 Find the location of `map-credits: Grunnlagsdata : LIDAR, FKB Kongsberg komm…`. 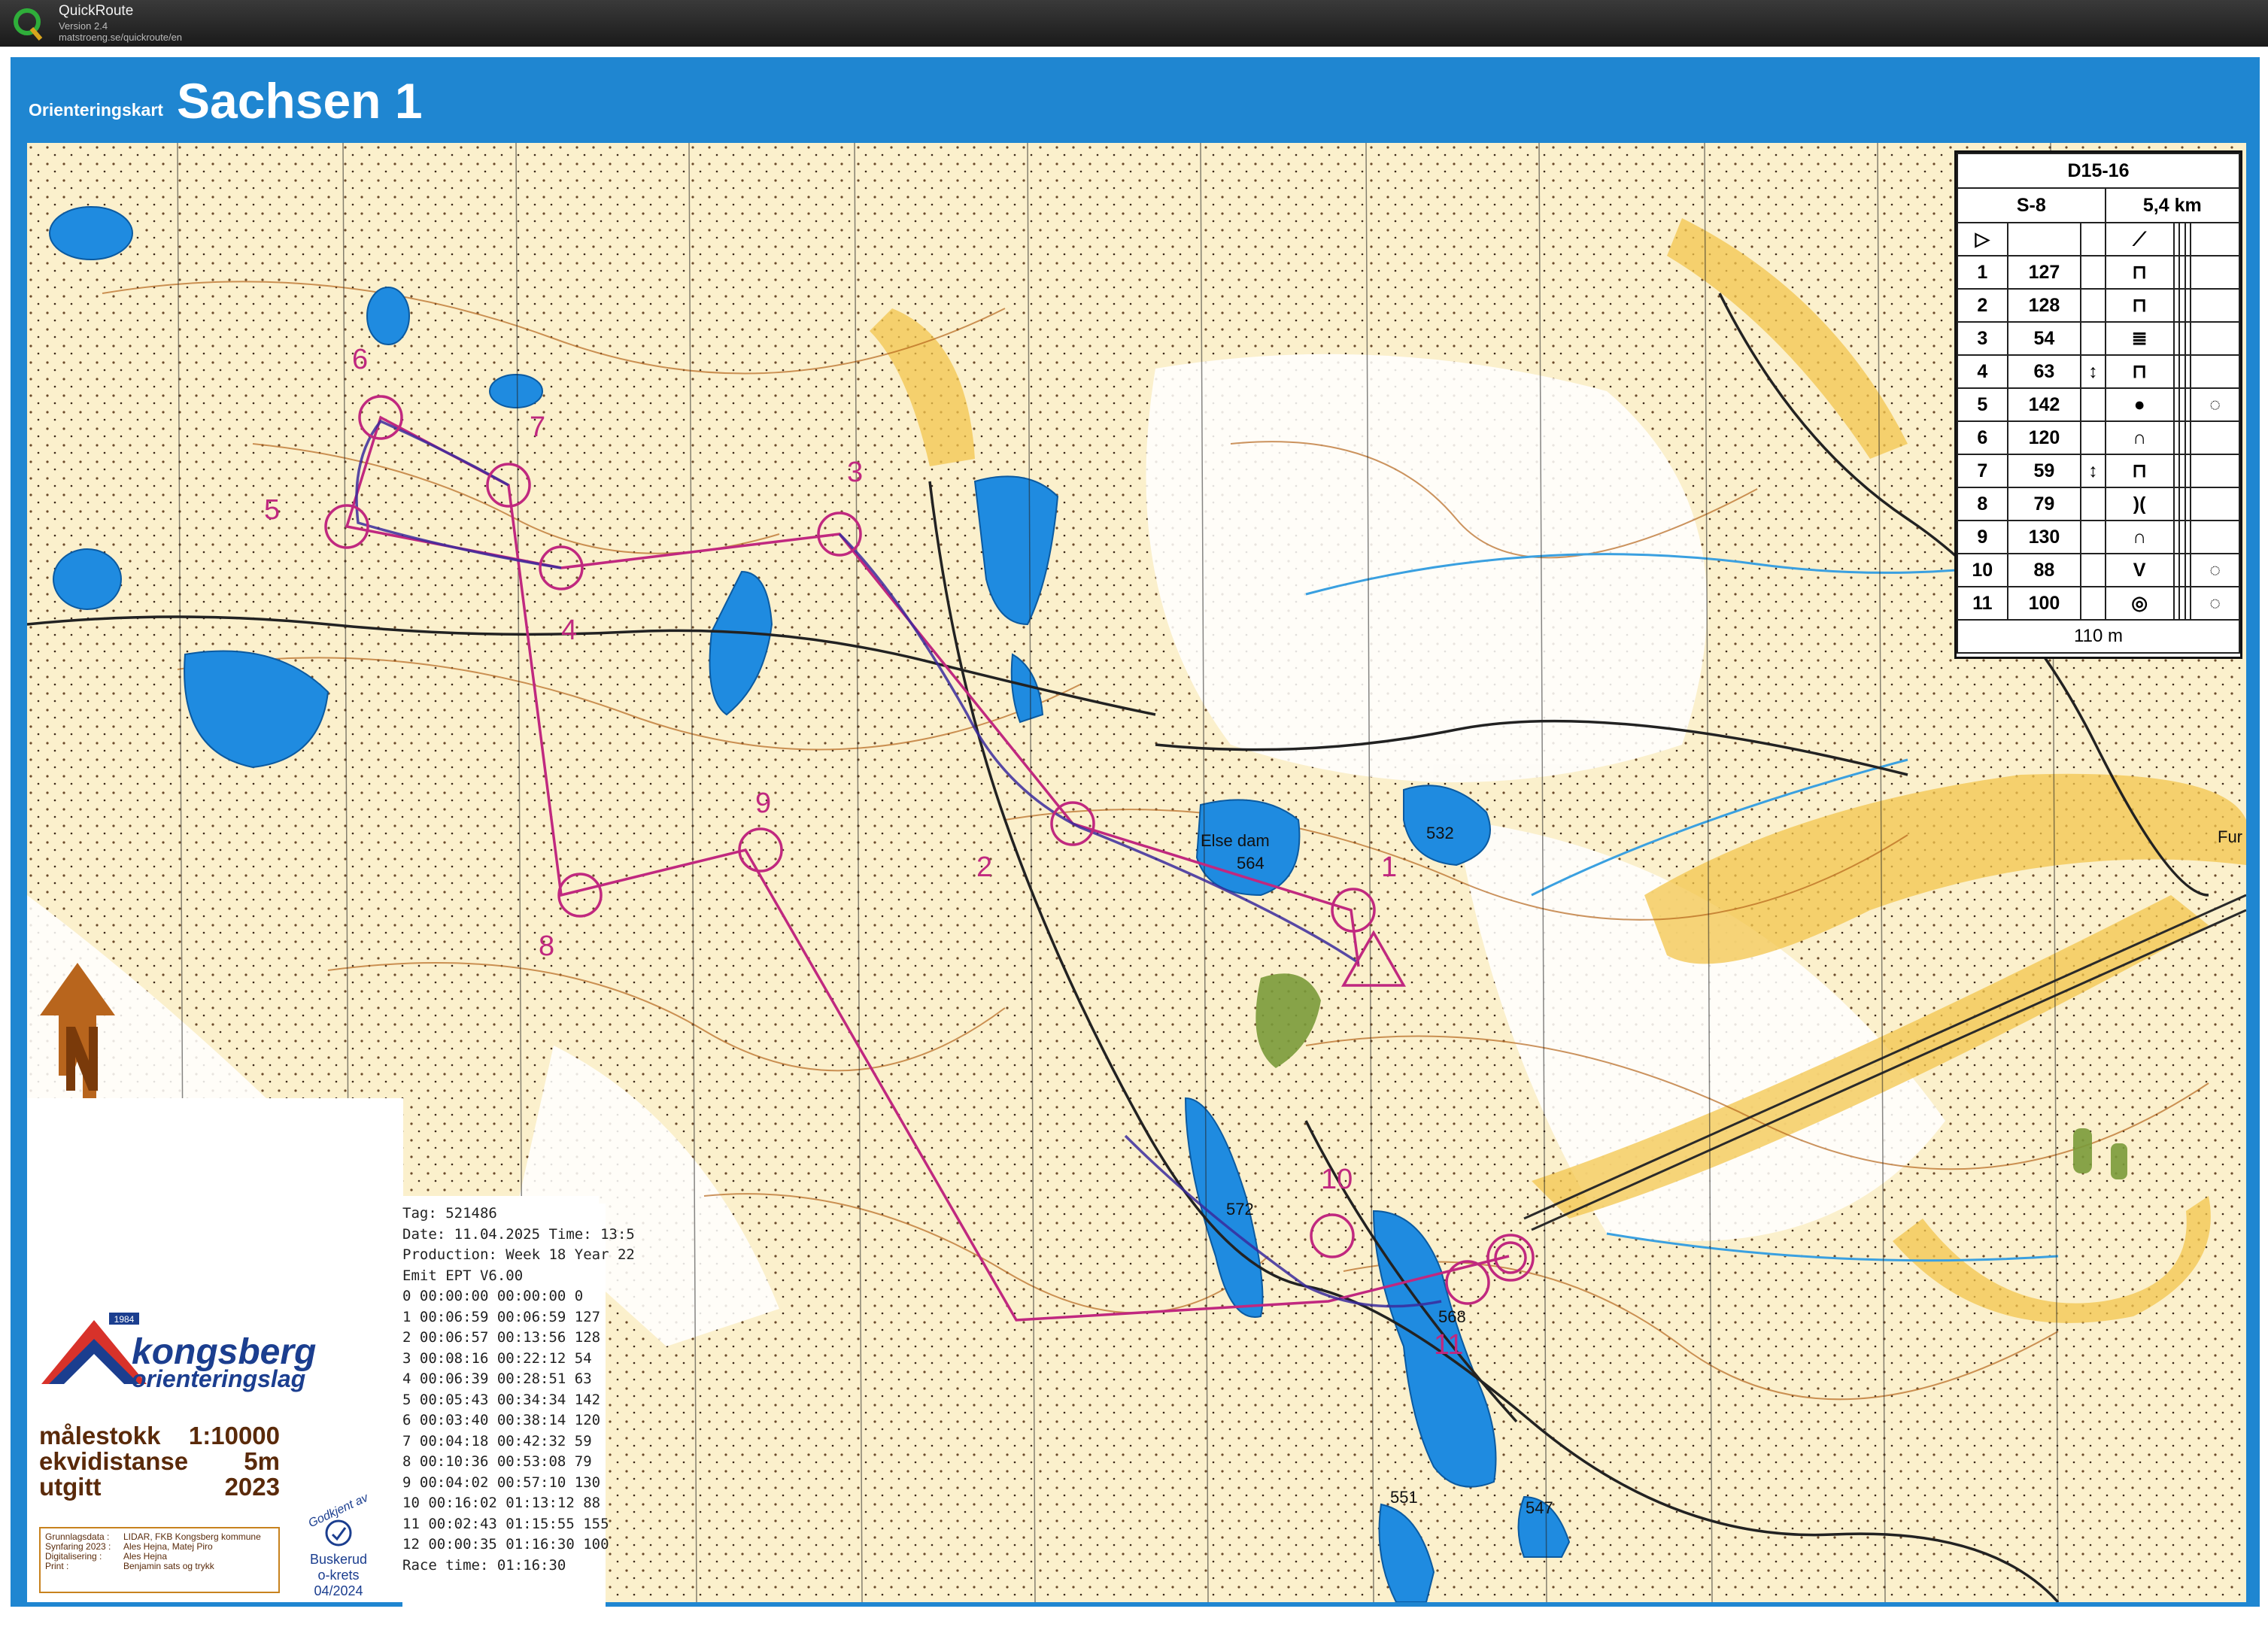

map-credits: Grunnlagsdata : LIDAR, FKB Kongsberg komm… is located at coordinates (159, 1560).